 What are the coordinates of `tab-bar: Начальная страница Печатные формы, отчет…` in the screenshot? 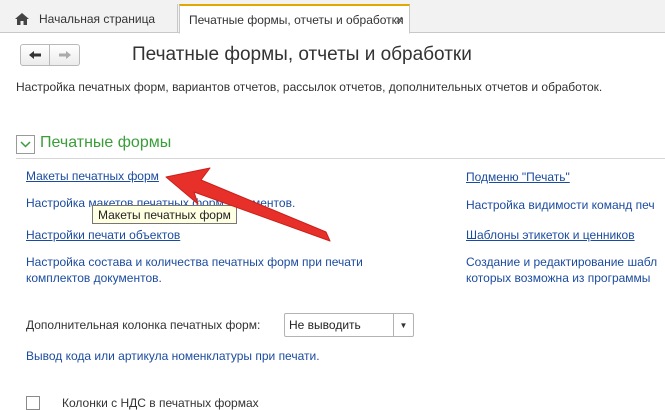 It's located at (332, 17).